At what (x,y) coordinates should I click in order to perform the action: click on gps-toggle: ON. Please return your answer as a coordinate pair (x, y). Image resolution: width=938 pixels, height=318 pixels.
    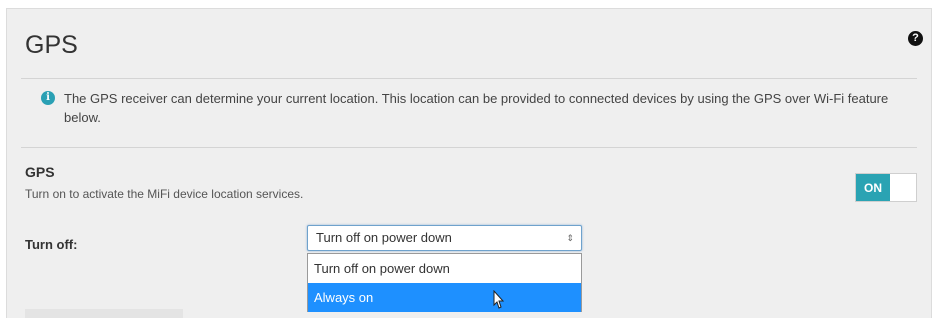
    Looking at the image, I should click on (886, 187).